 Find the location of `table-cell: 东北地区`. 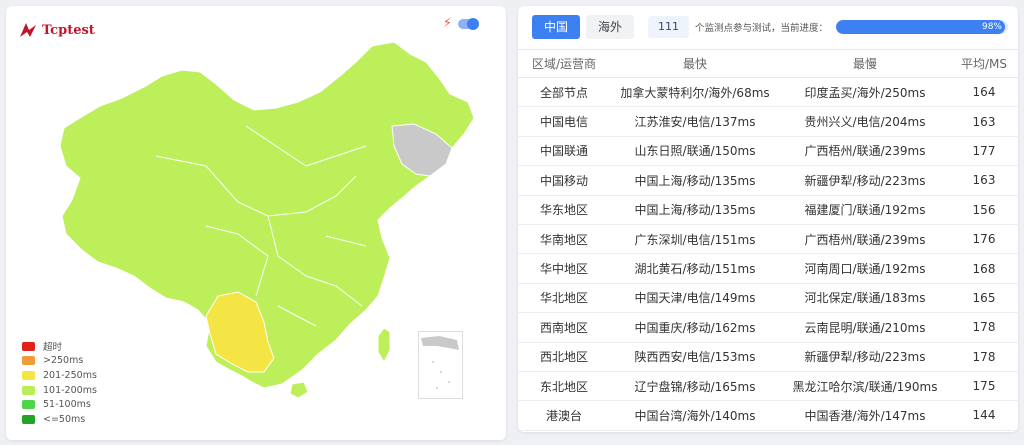

table-cell: 东北地区 is located at coordinates (564, 386).